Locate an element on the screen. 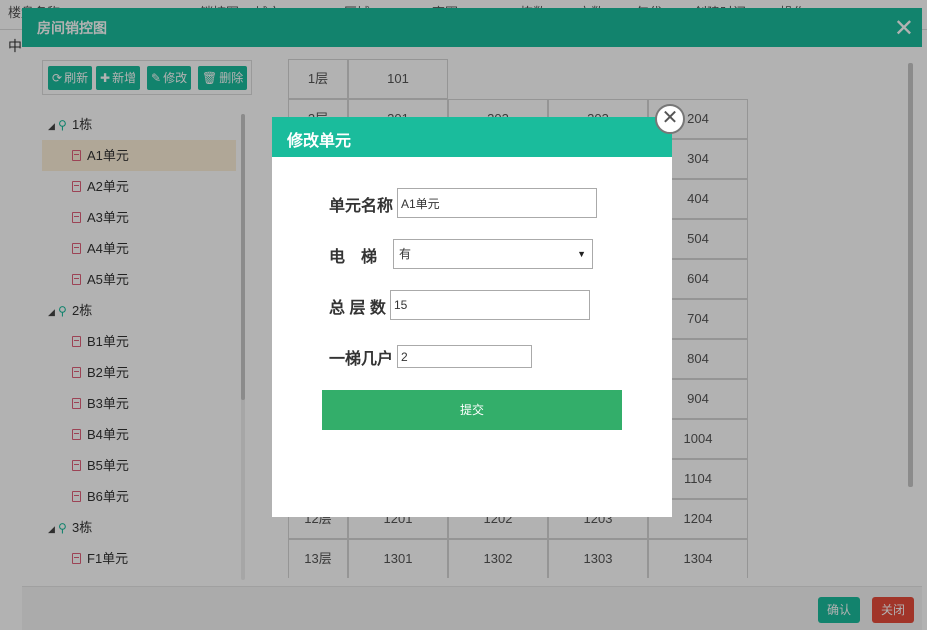  households-input is located at coordinates (464, 356).